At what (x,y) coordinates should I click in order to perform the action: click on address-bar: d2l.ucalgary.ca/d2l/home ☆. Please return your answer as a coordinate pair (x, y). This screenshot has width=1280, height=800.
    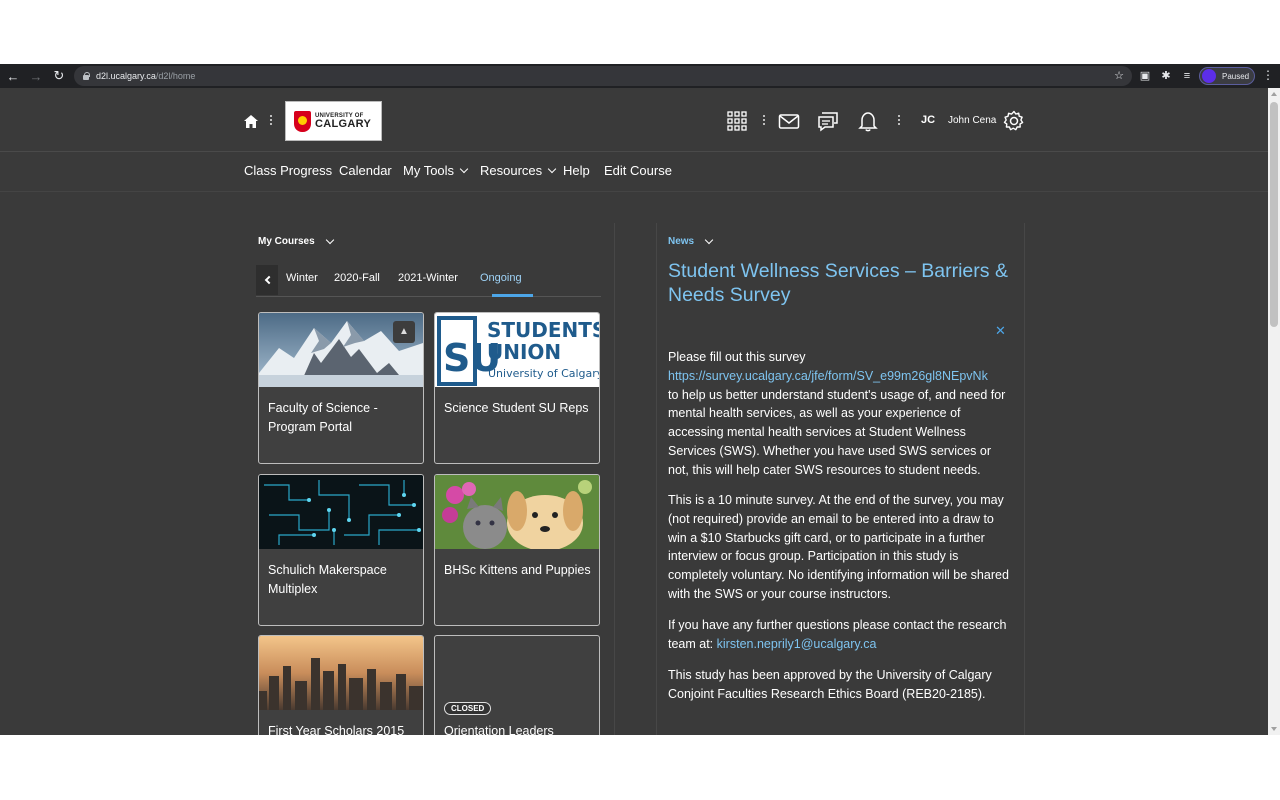
    Looking at the image, I should click on (603, 76).